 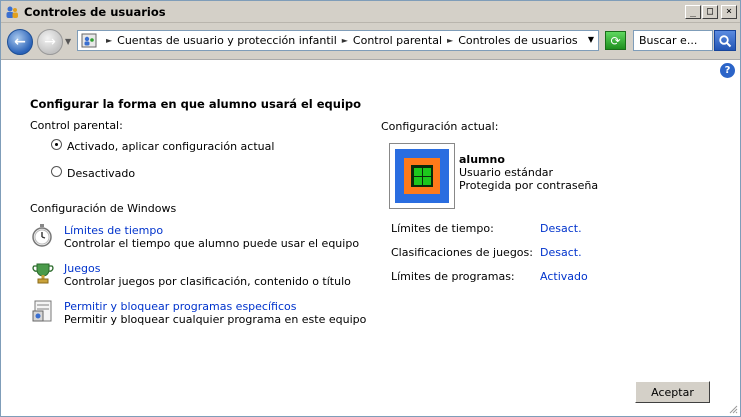 What do you see at coordinates (227, 40) in the screenshot?
I see `breadcrumb-item: Cuentas de usuario y protección infantil` at bounding box center [227, 40].